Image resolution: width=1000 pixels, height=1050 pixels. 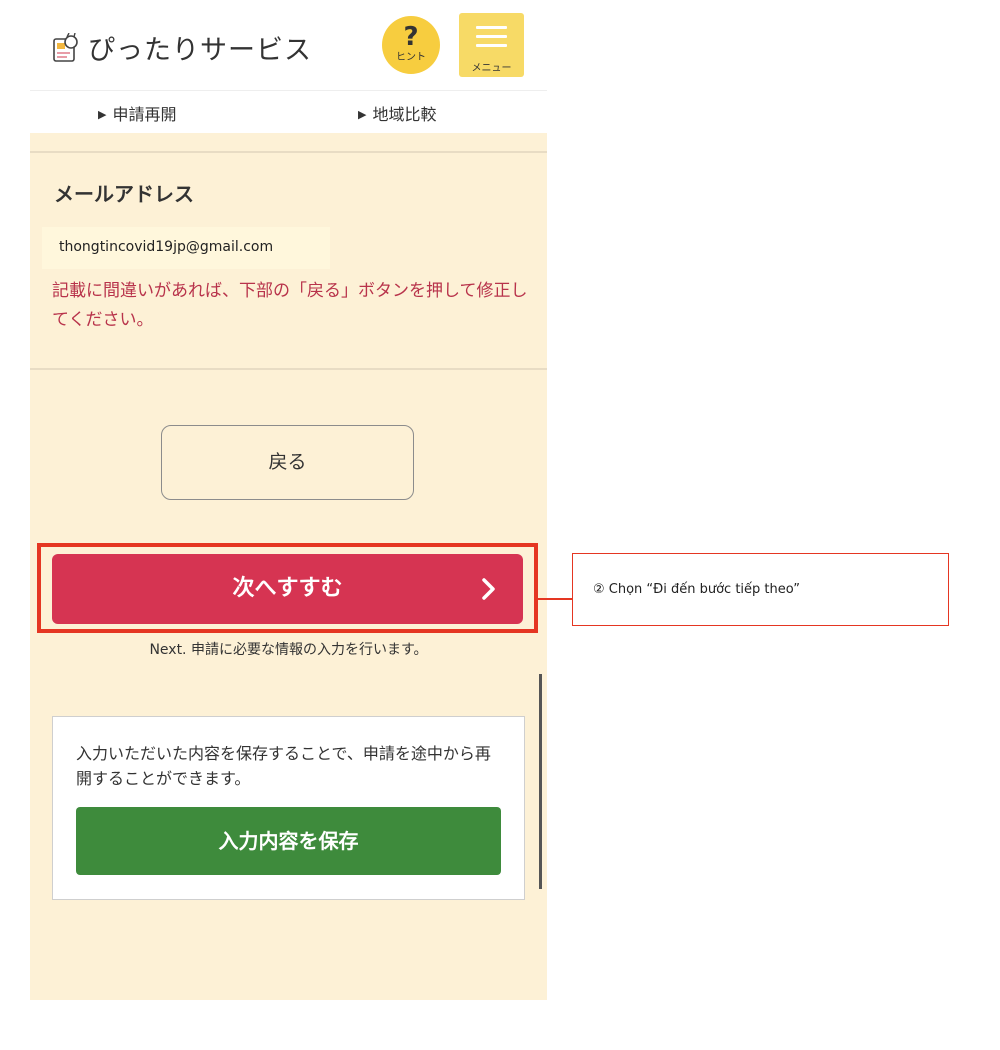 What do you see at coordinates (288, 112) in the screenshot?
I see `sub-navigation: ▶ 申請再開 ▶ 地域比較` at bounding box center [288, 112].